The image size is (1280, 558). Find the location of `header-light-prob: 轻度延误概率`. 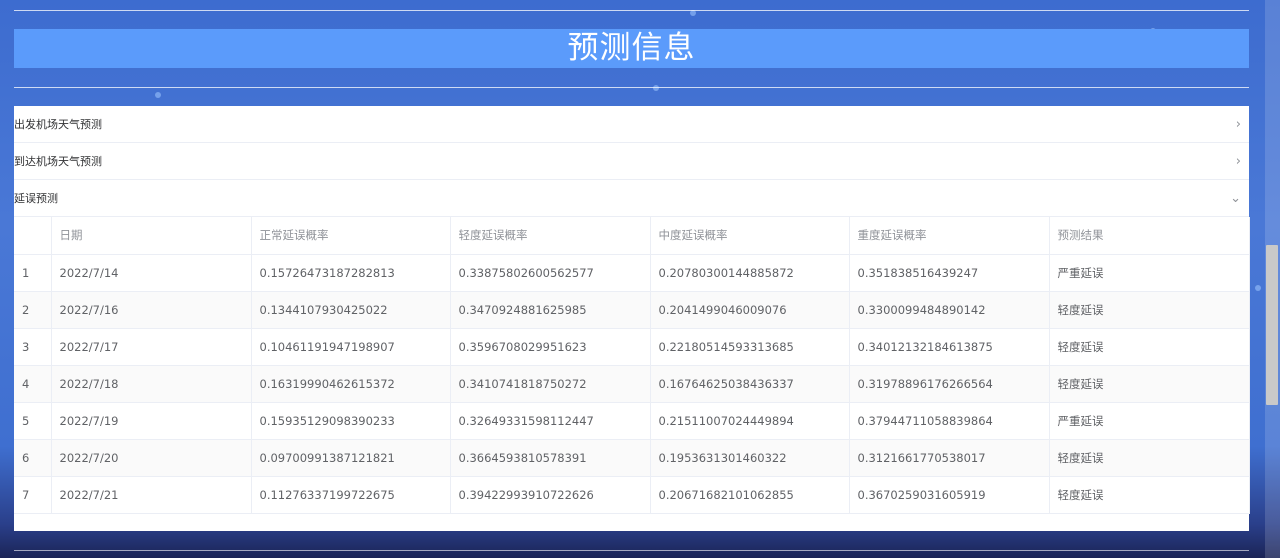

header-light-prob: 轻度延误概率 is located at coordinates (550, 236).